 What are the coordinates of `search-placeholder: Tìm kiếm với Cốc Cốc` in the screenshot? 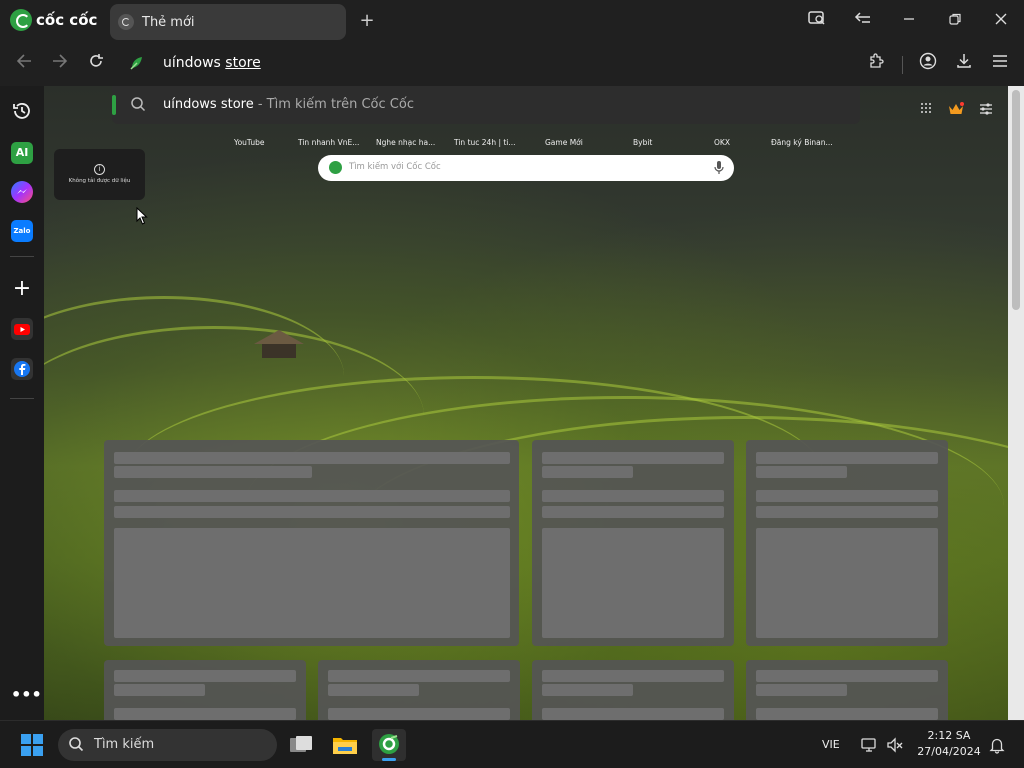 It's located at (395, 167).